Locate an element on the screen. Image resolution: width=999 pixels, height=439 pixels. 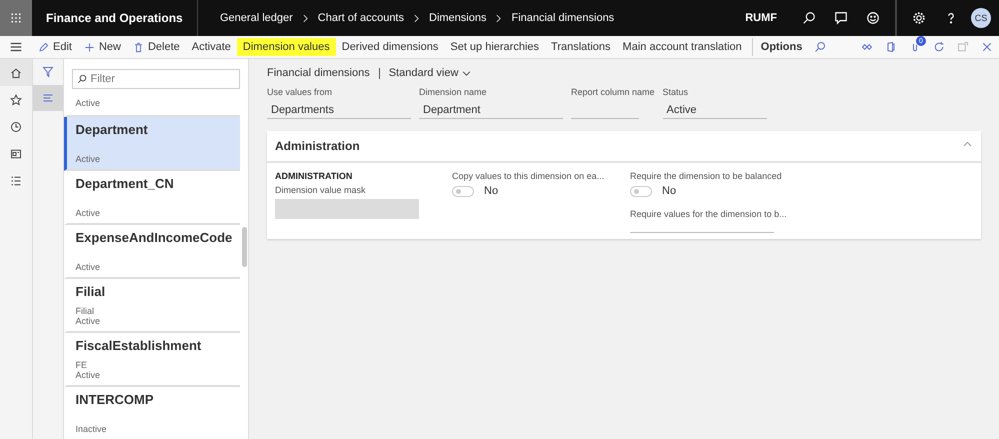
input-field: Department is located at coordinates (491, 110).